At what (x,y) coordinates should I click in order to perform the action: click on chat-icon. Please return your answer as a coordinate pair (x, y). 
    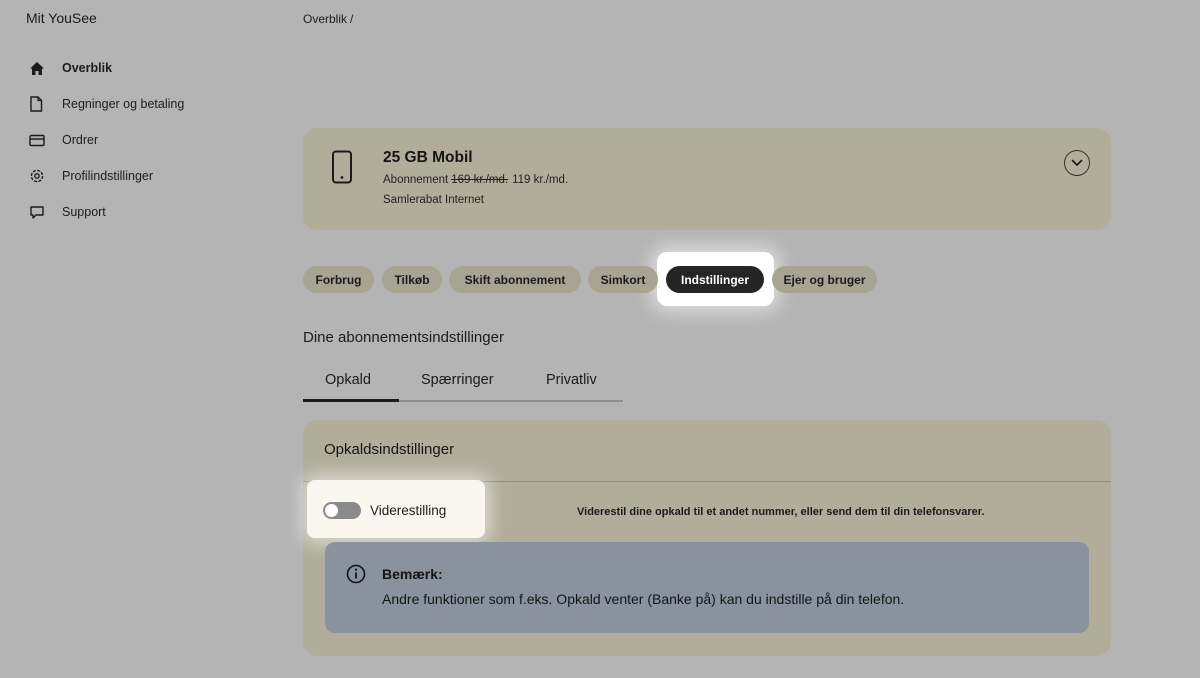
    Looking at the image, I should click on (42, 212).